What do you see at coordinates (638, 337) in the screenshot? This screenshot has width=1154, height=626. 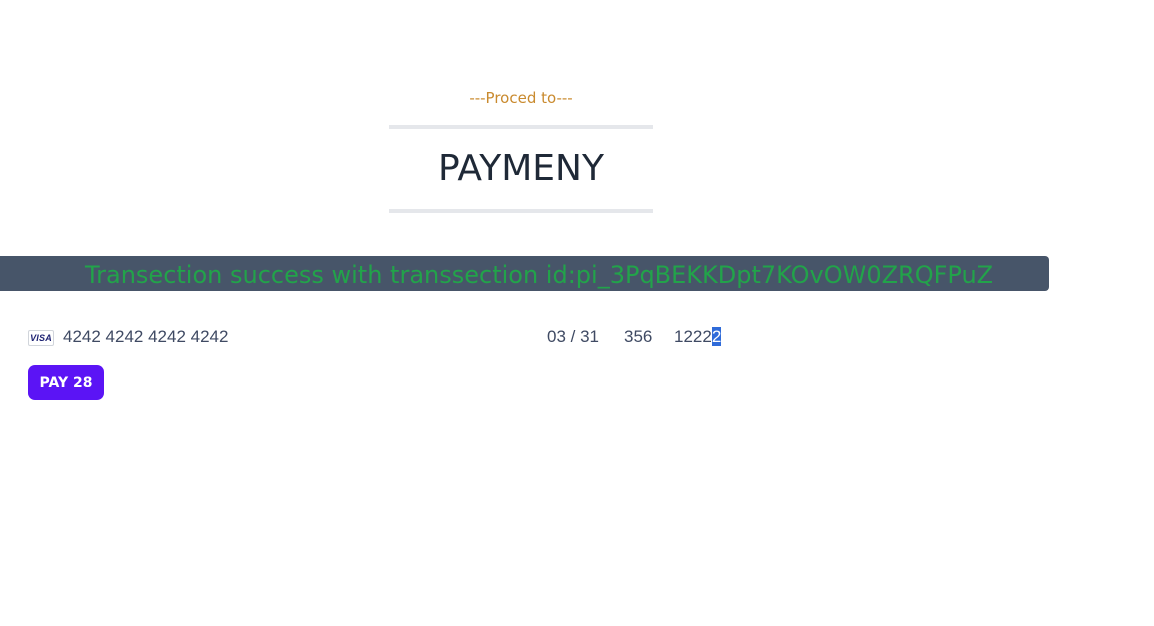 I see `card-cvc-input: 356` at bounding box center [638, 337].